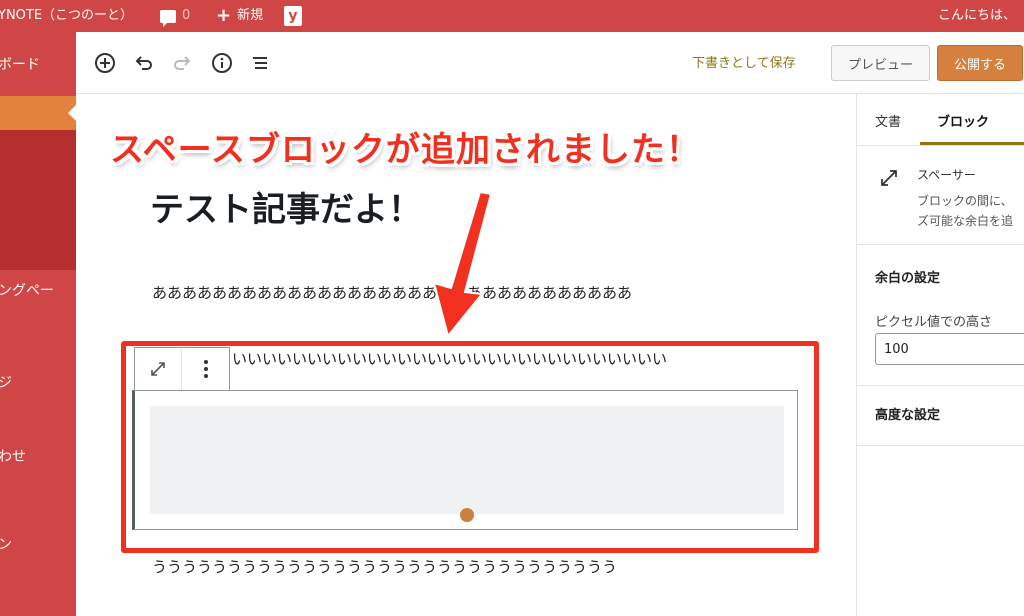 This screenshot has width=1024, height=616. What do you see at coordinates (20, 64) in the screenshot?
I see `menu-item-dashboard: ボード` at bounding box center [20, 64].